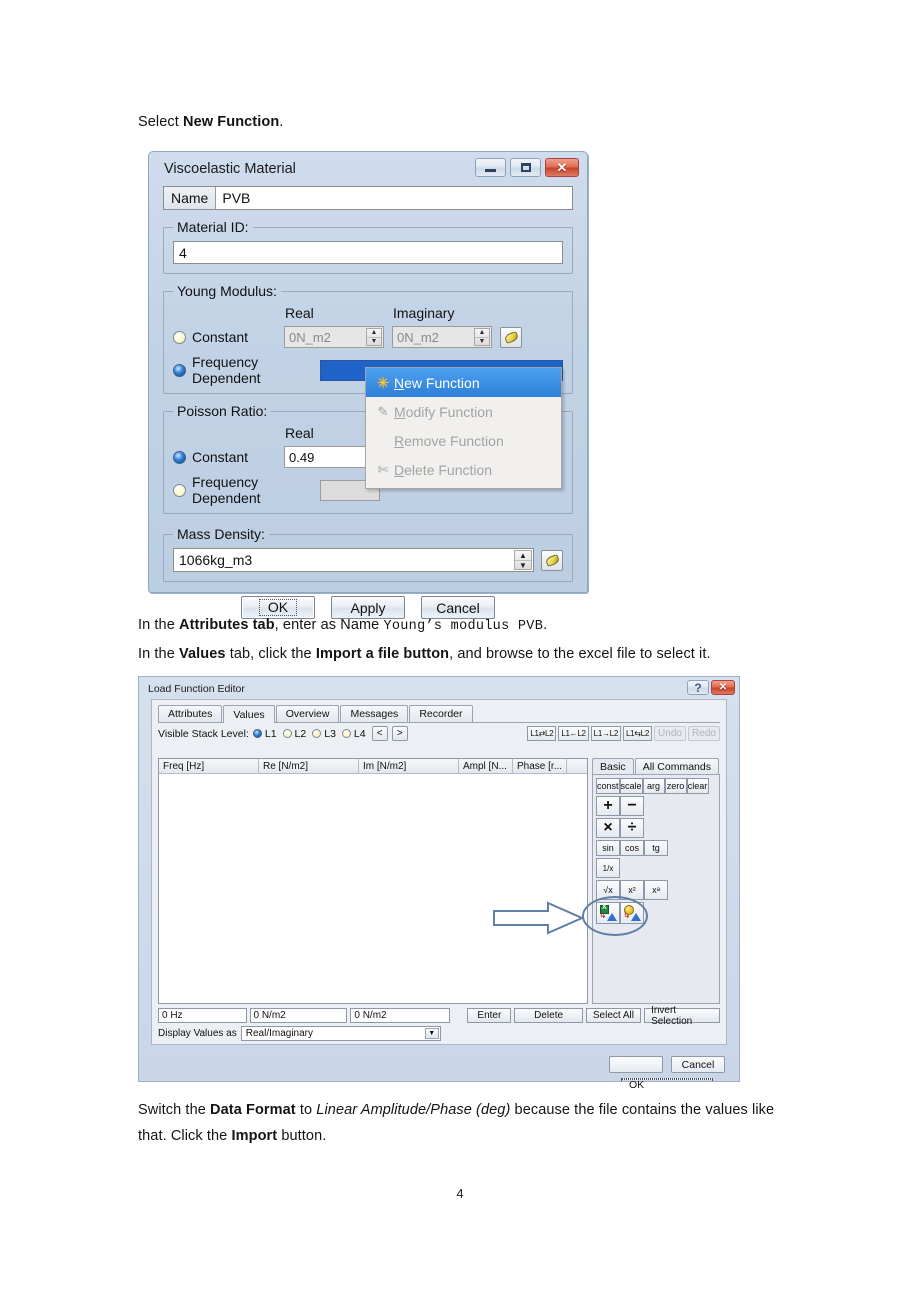 The height and width of the screenshot is (1302, 920). Describe the element at coordinates (632, 848) in the screenshot. I see `calc-cos-button: cos` at that location.